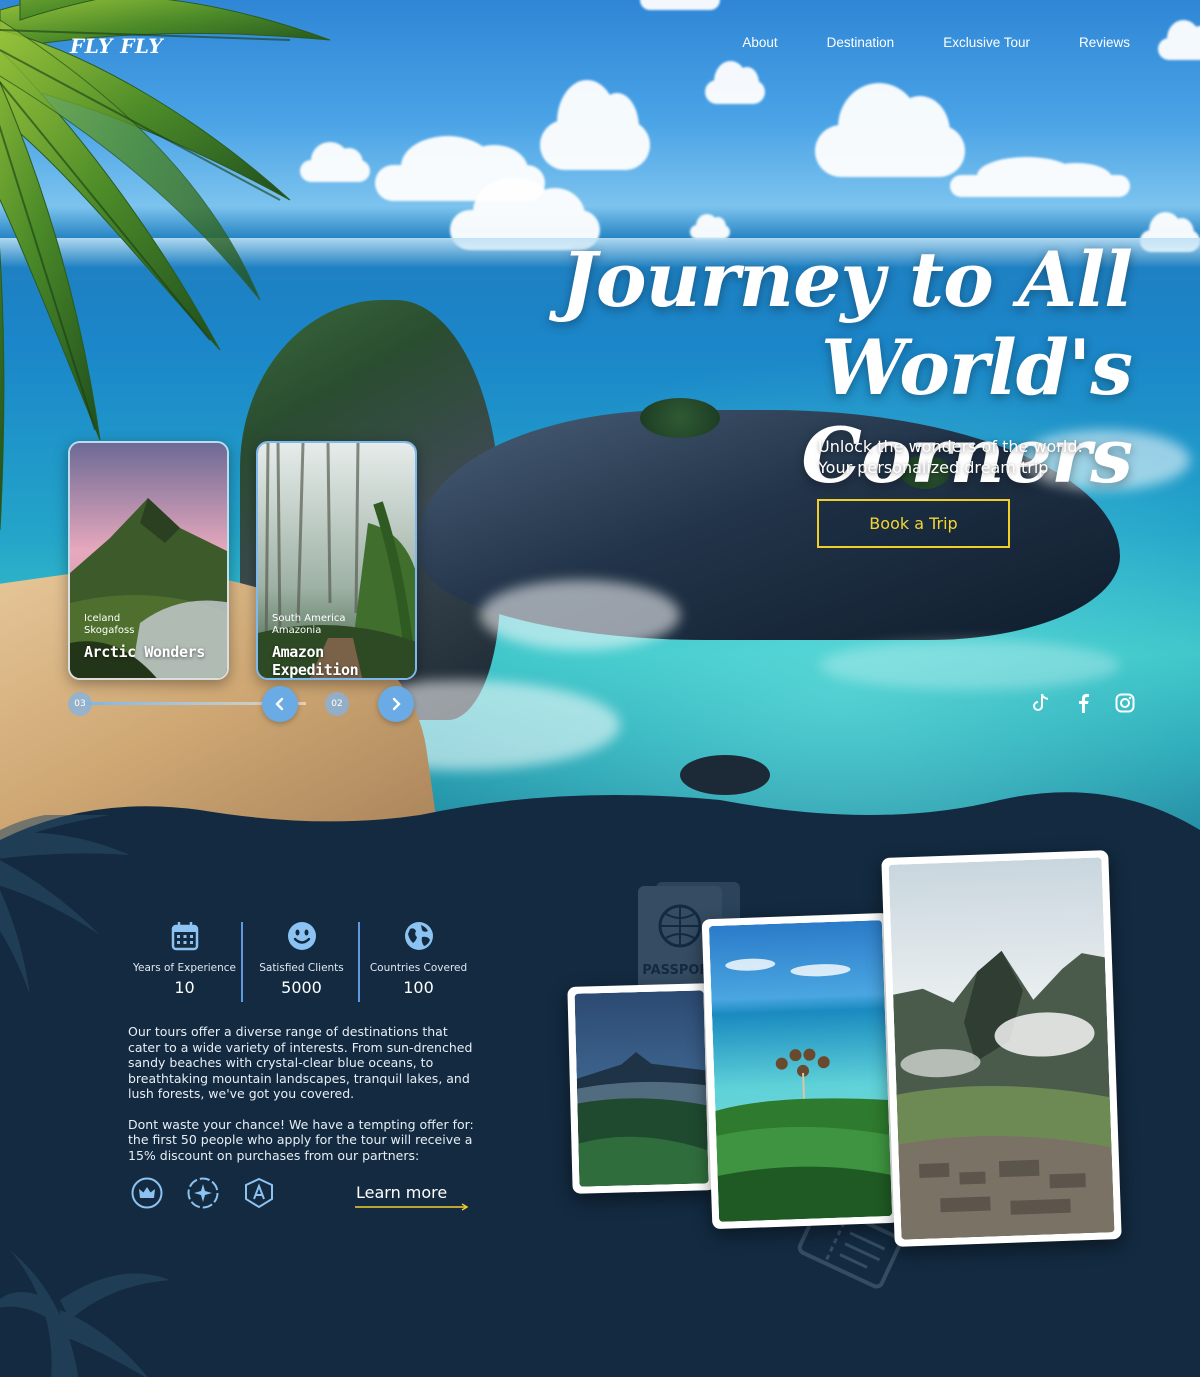  I want to click on crown-icon, so click(147, 1193).